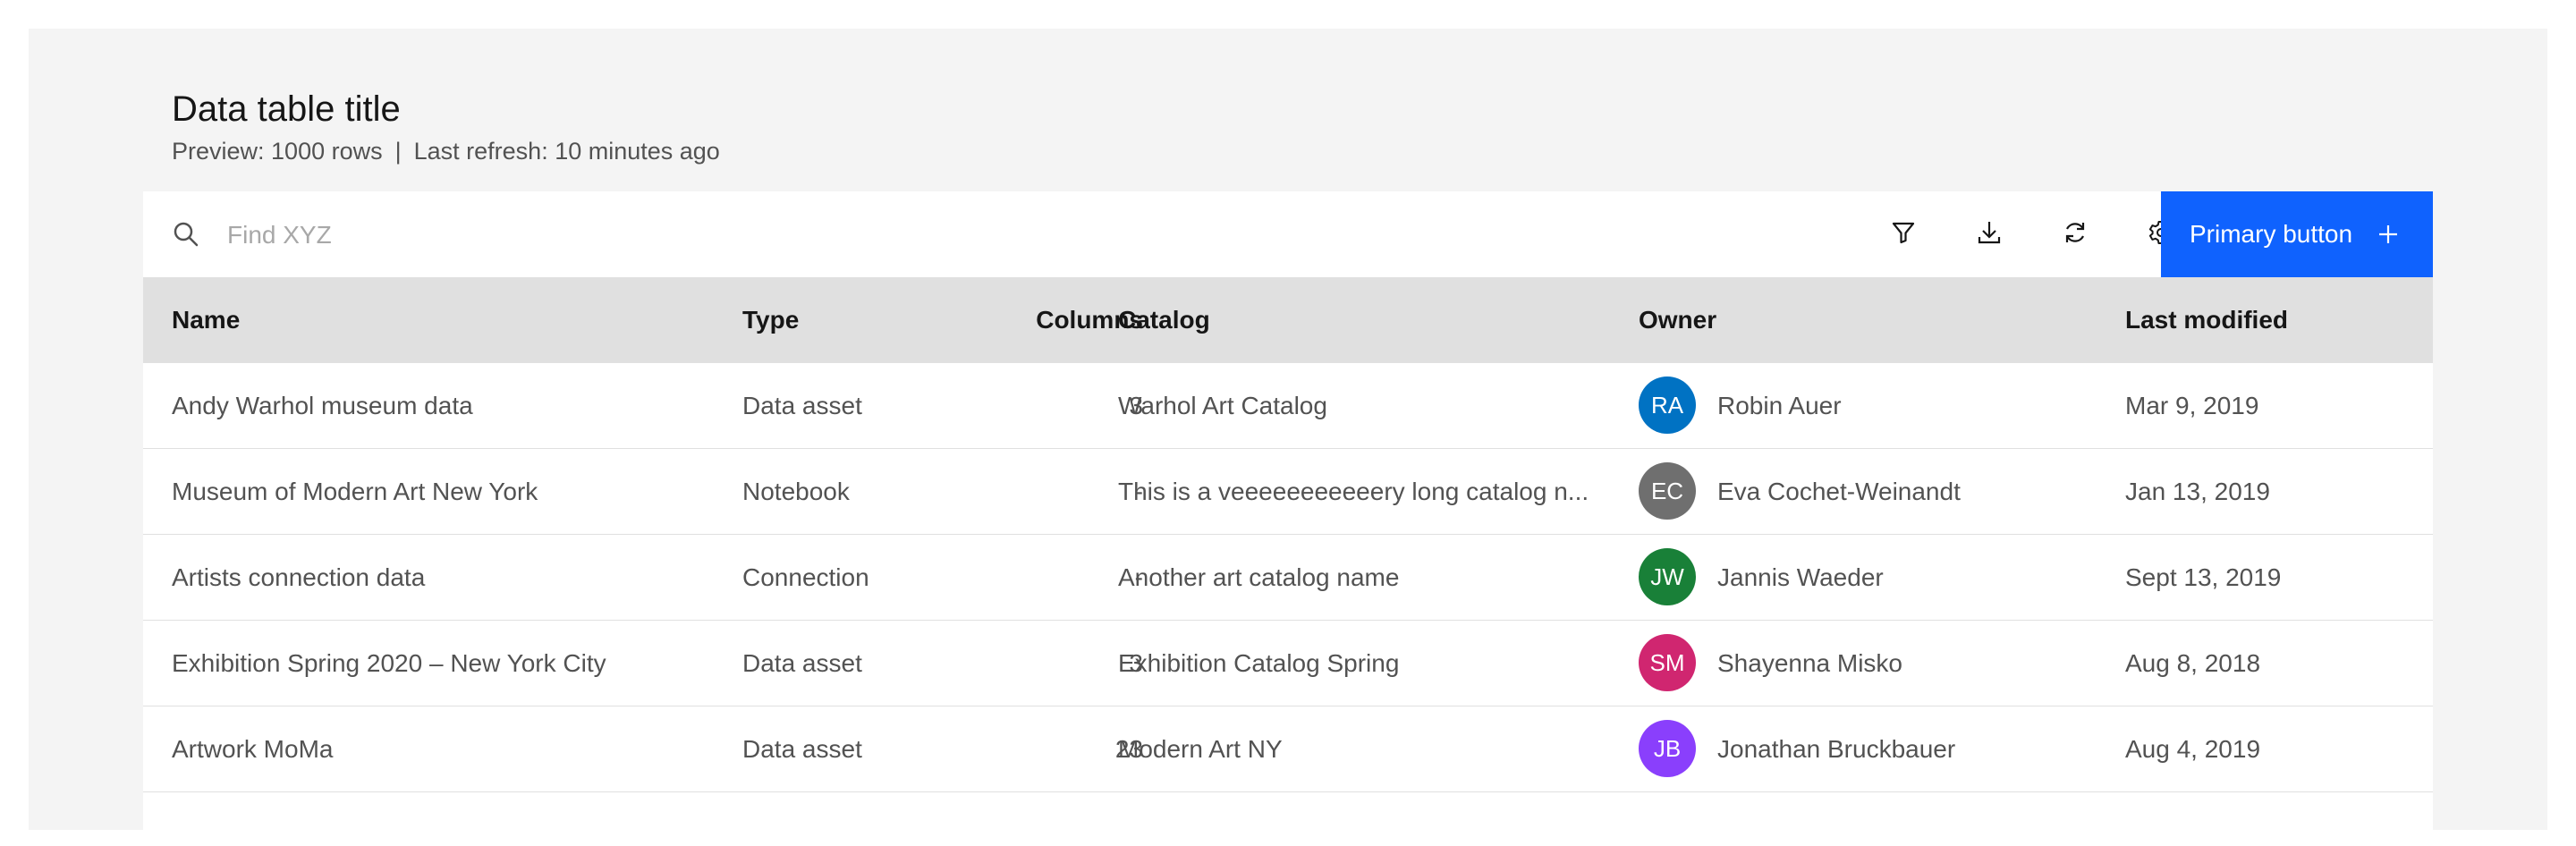 This screenshot has width=2576, height=846. What do you see at coordinates (2192, 405) in the screenshot?
I see `cell-last-modified: Mar 9, 2019` at bounding box center [2192, 405].